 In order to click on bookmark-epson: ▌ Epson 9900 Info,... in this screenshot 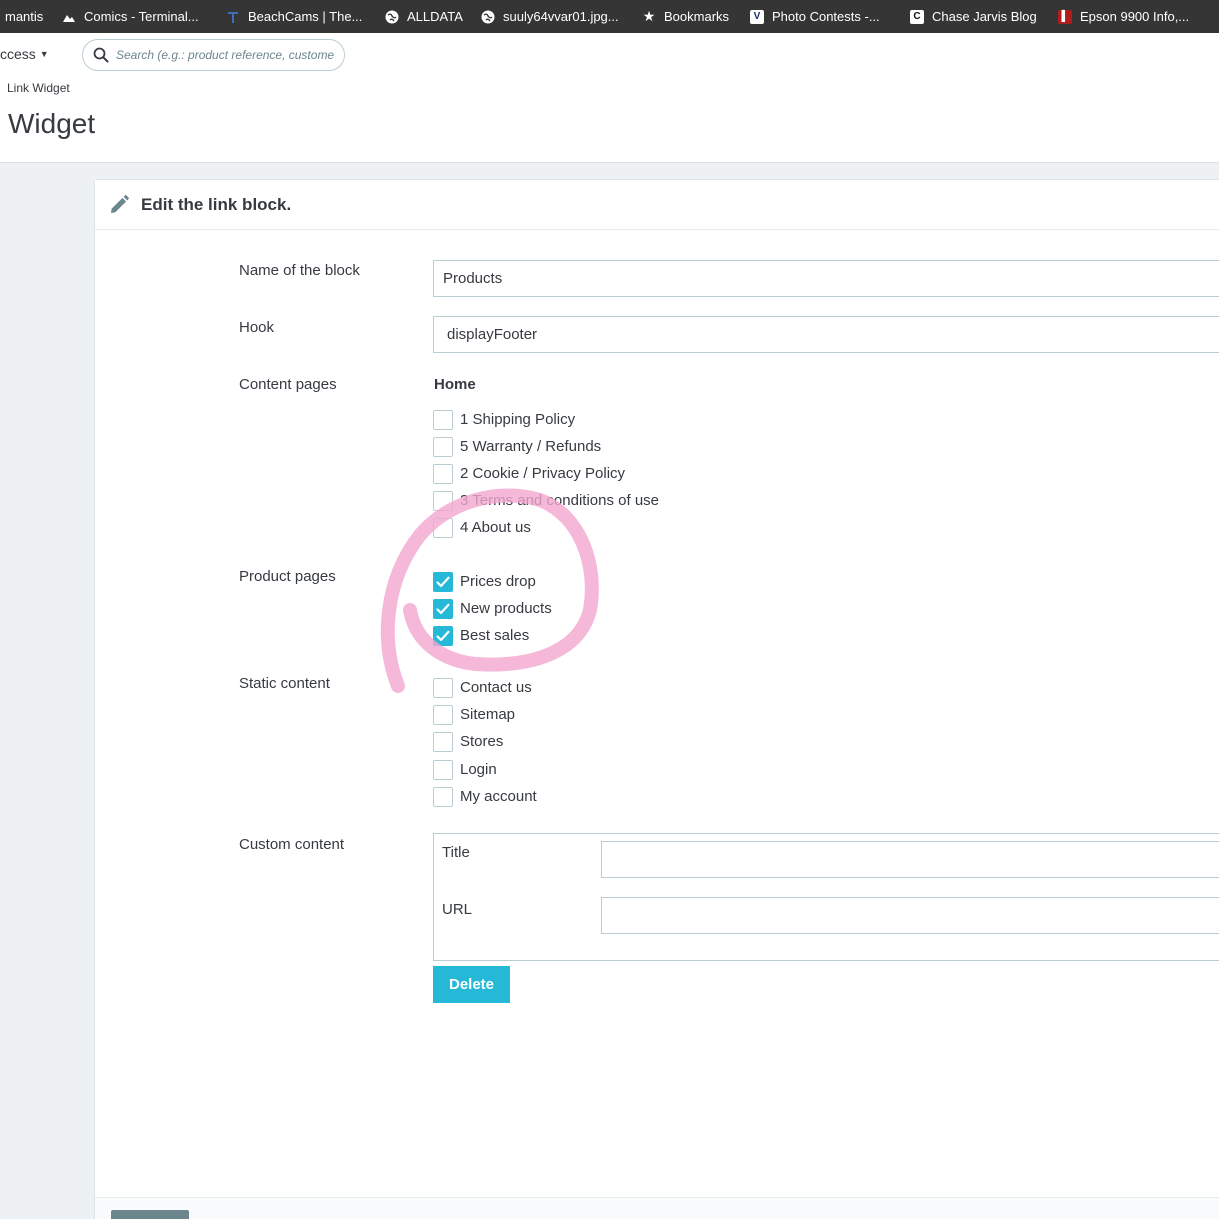, I will do `click(1123, 16)`.